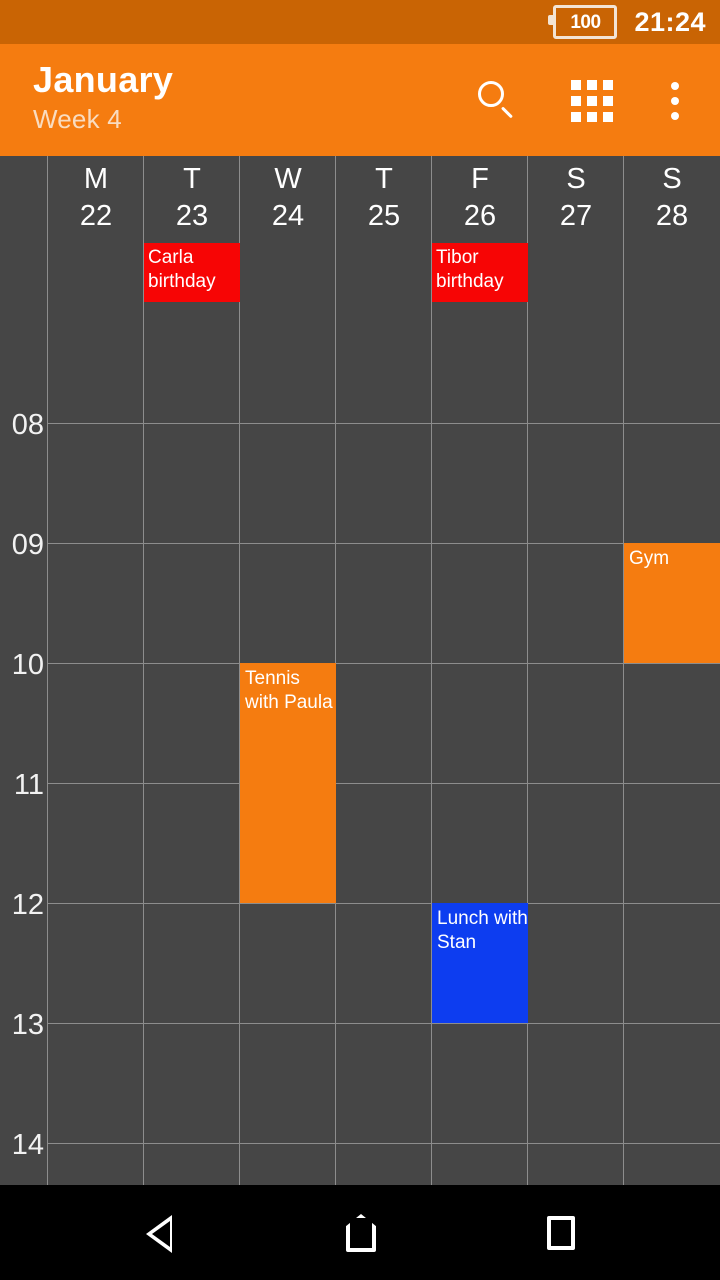 This screenshot has width=720, height=1280. I want to click on day-number: 24, so click(288, 216).